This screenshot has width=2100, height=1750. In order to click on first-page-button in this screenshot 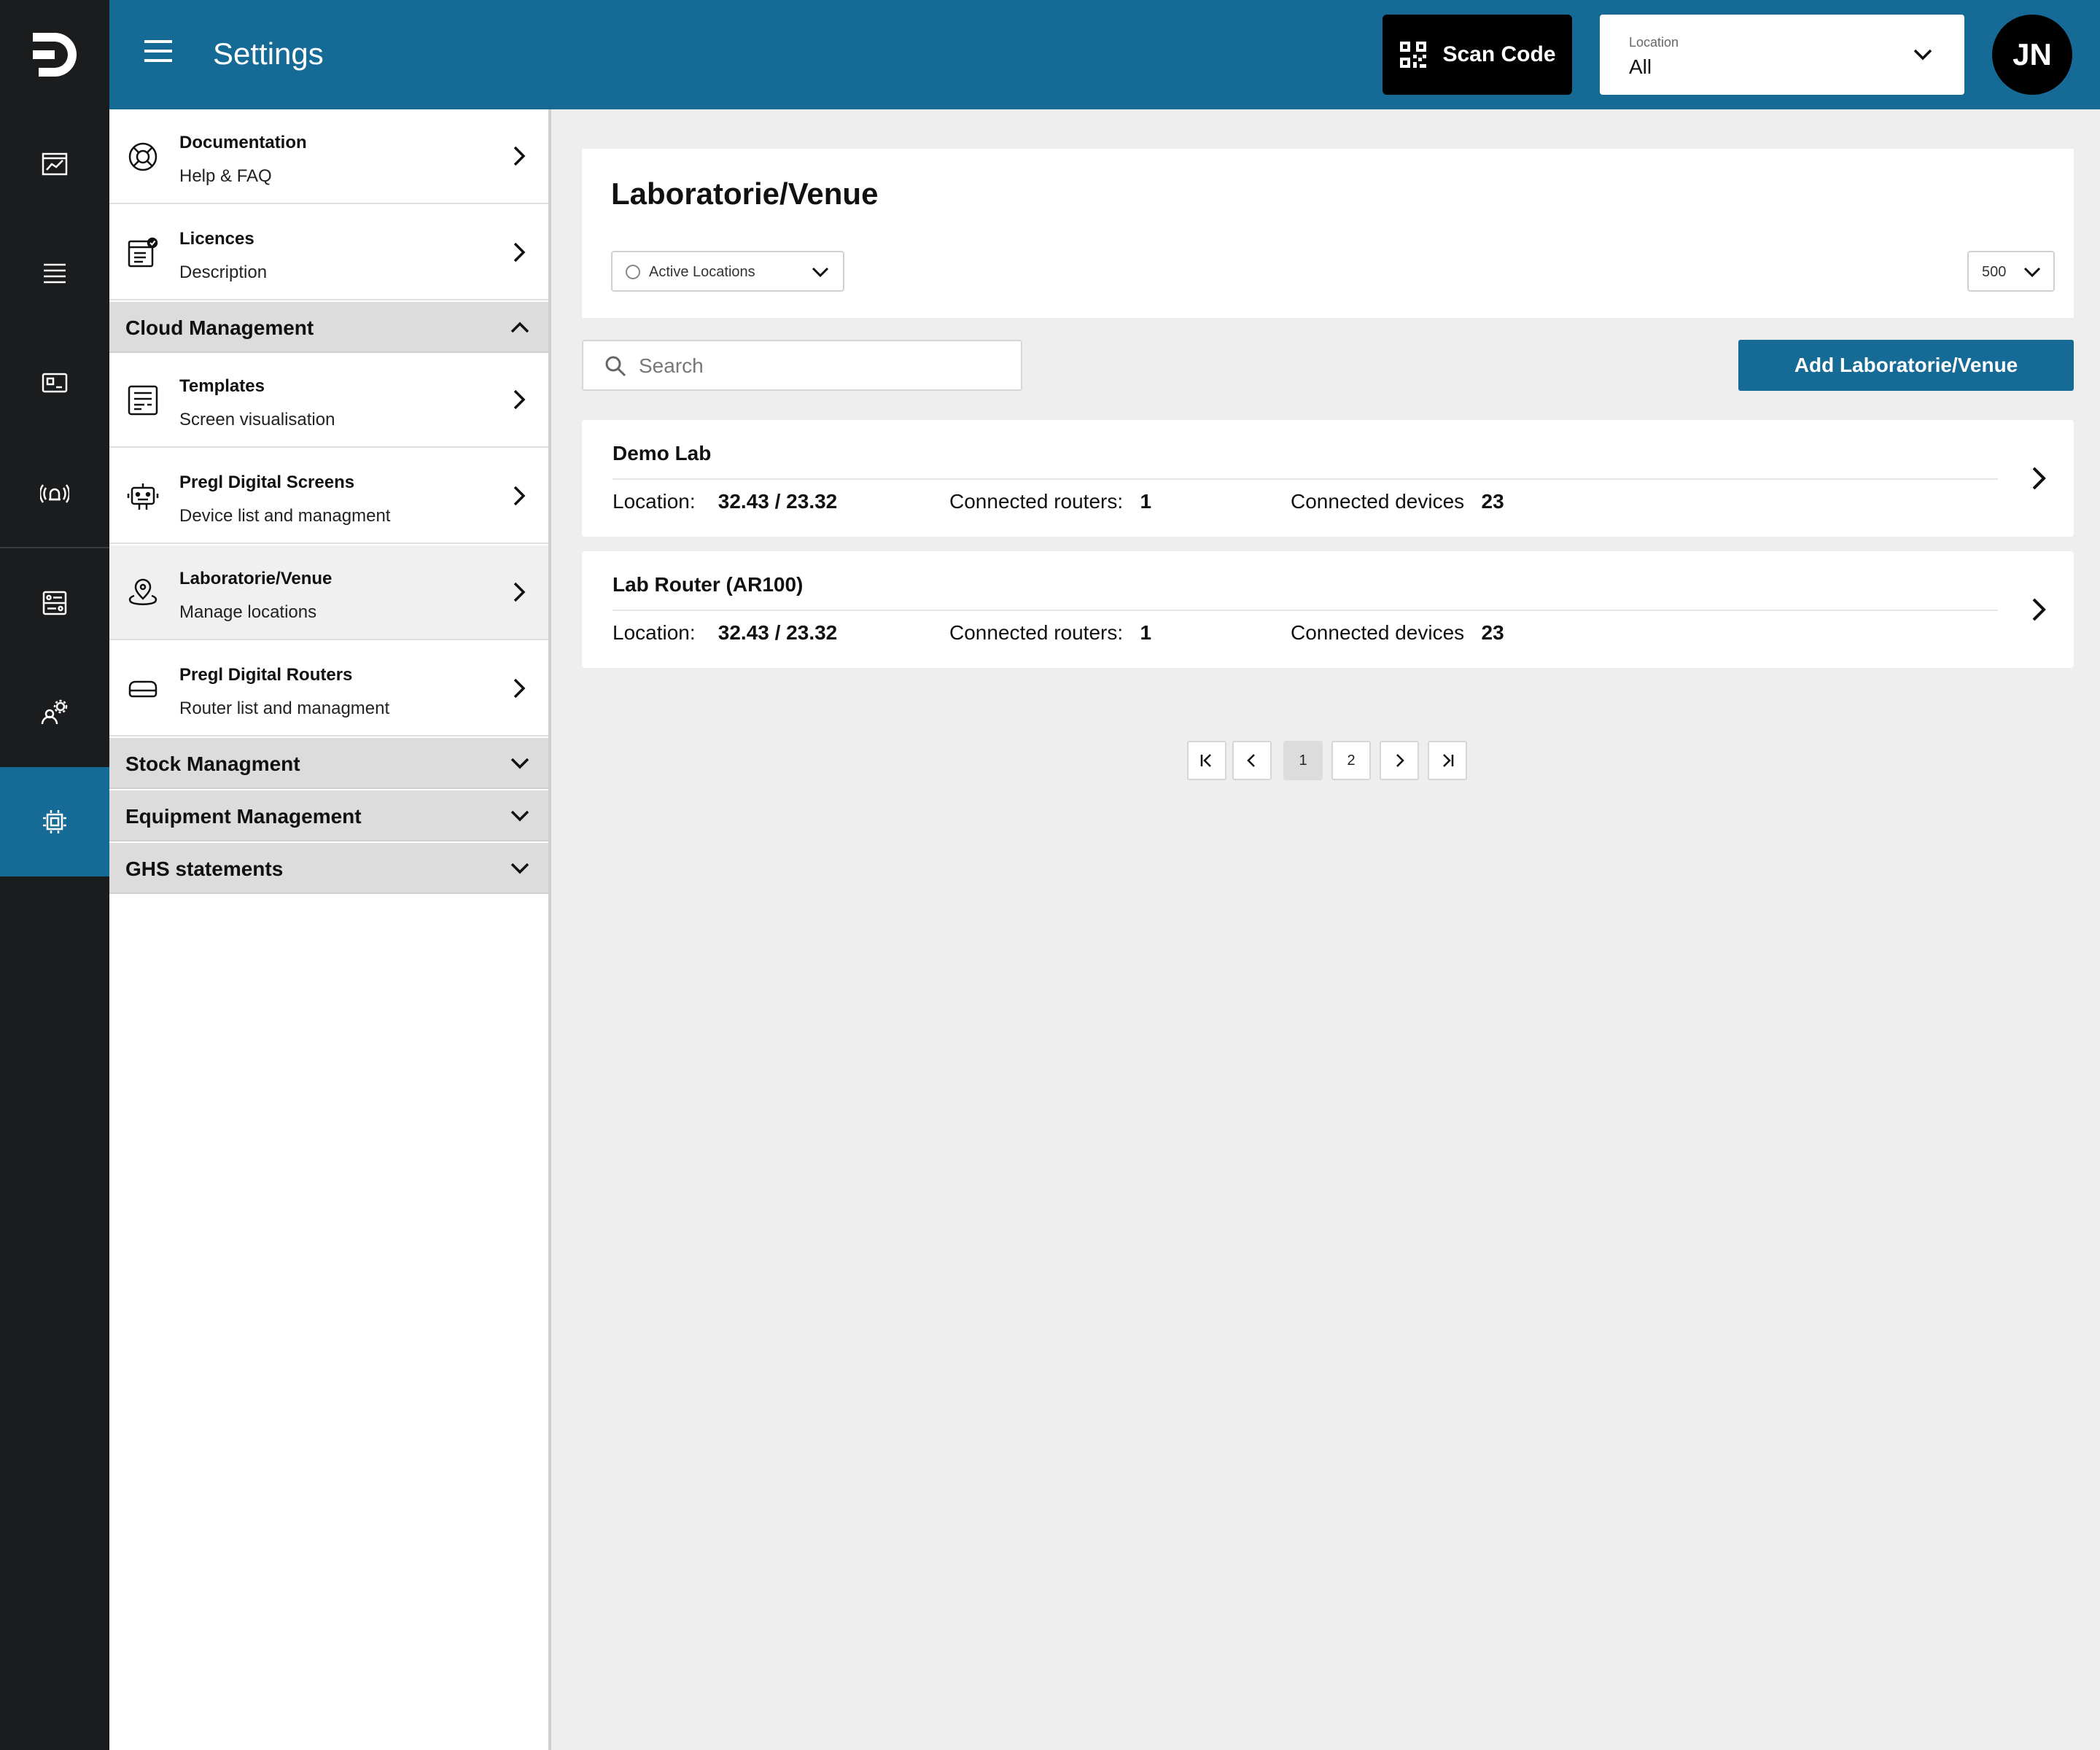, I will do `click(1206, 760)`.